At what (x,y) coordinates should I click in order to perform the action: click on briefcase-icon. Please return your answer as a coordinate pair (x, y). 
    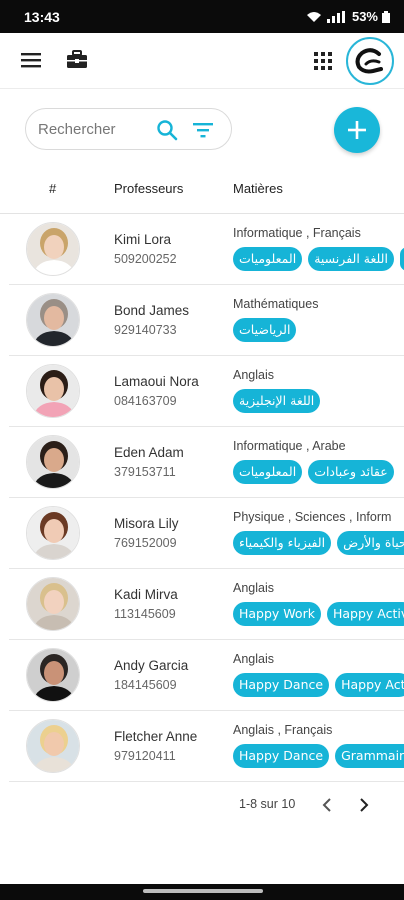
    Looking at the image, I should click on (77, 59).